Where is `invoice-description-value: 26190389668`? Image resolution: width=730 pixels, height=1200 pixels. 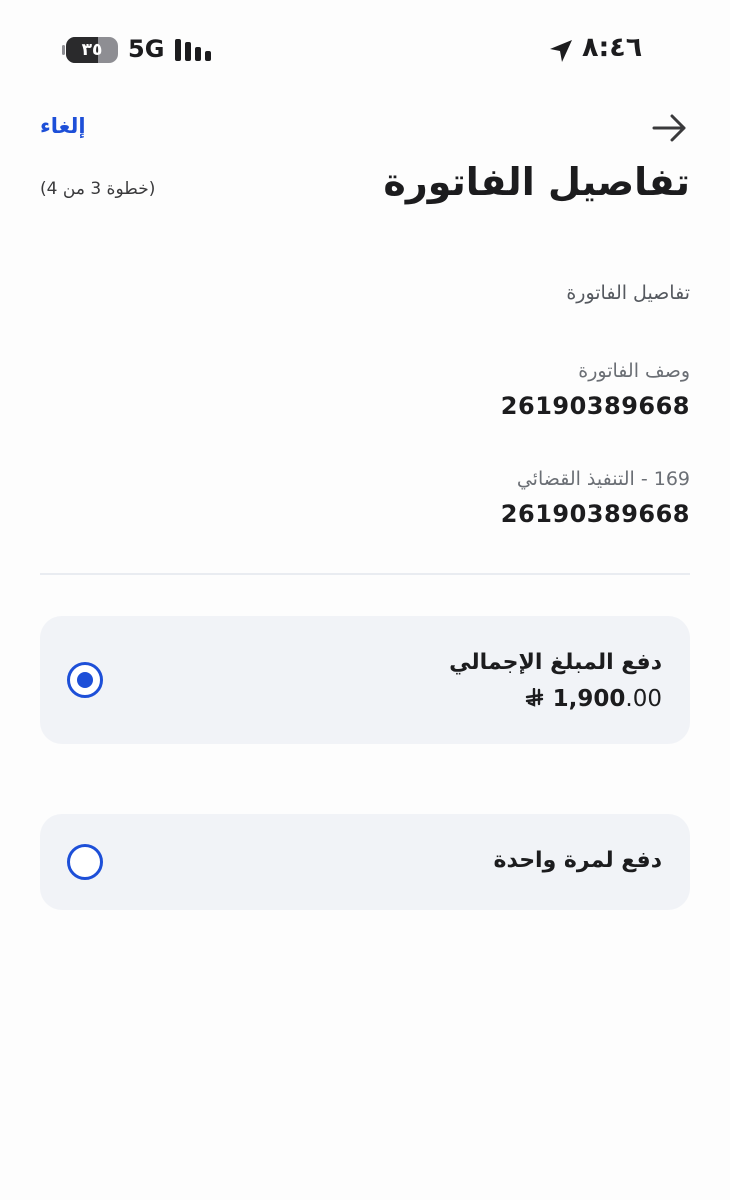
invoice-description-value: 26190389668 is located at coordinates (595, 406).